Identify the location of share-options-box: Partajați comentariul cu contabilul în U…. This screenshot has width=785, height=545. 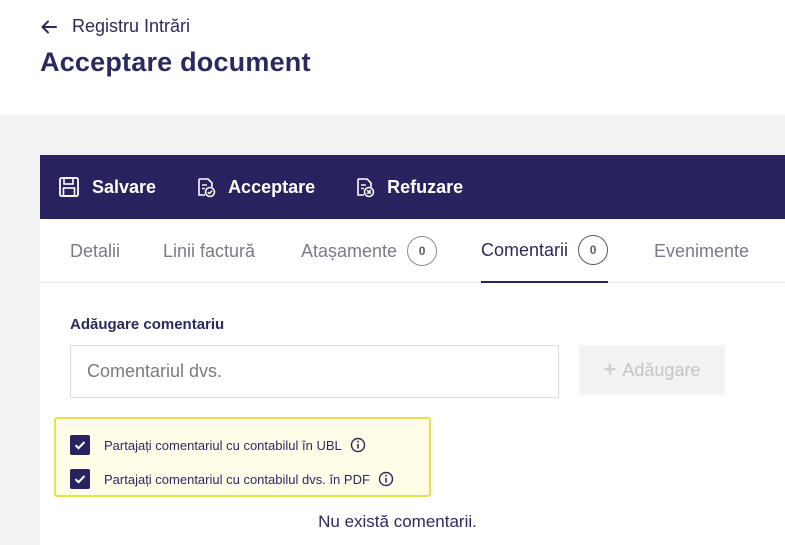
(242, 457).